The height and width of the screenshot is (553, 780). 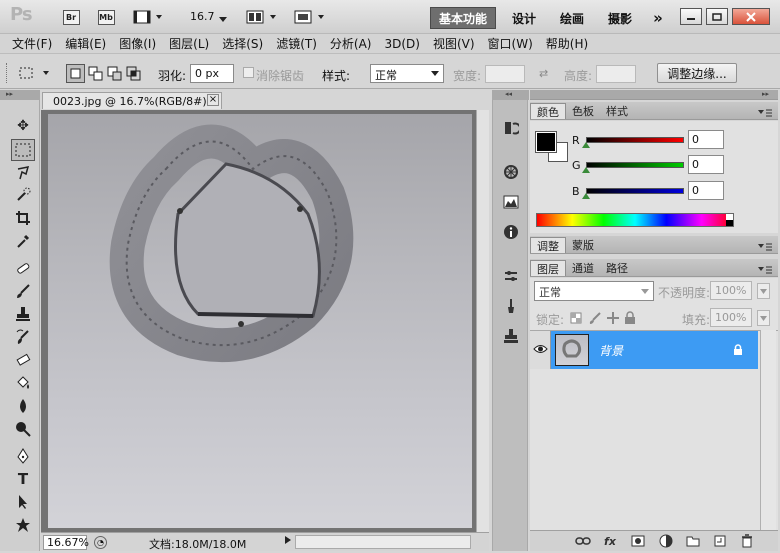 What do you see at coordinates (630, 319) in the screenshot?
I see `lock-all-icon` at bounding box center [630, 319].